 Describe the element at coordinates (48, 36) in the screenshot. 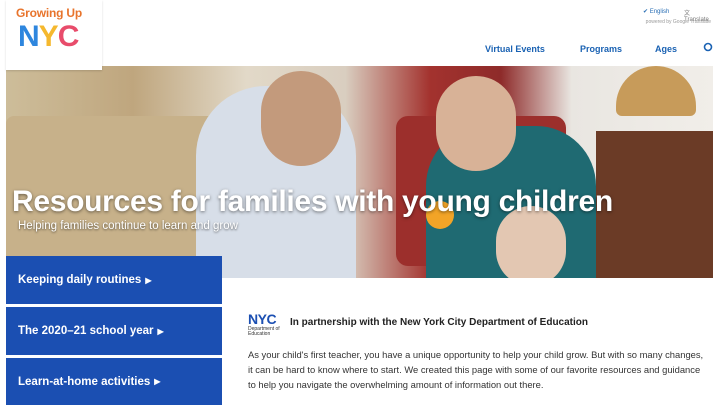

I see `logo-nyc: NYC` at that location.